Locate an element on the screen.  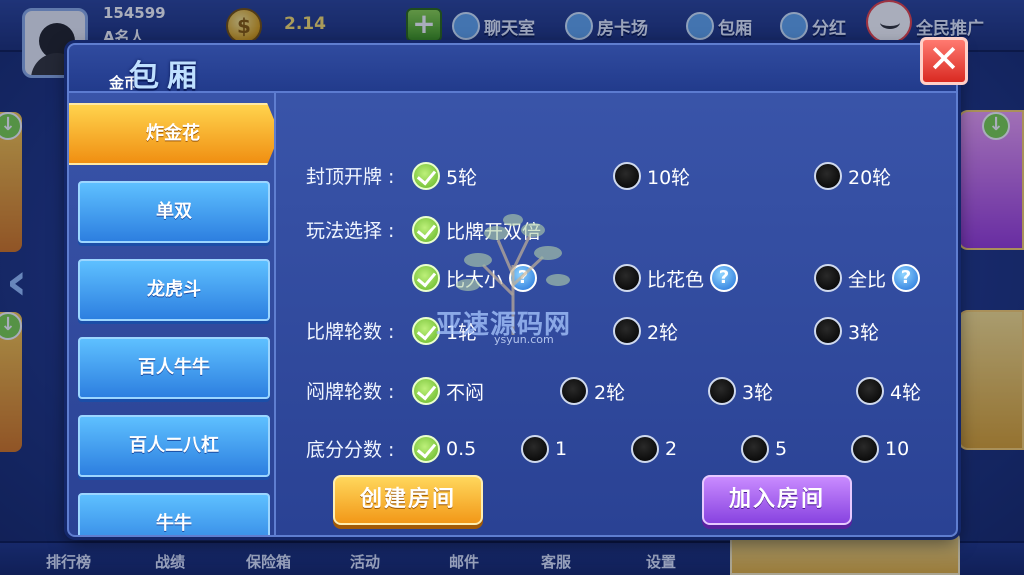
tab-dan-shuang: 单双 is located at coordinates (174, 212).